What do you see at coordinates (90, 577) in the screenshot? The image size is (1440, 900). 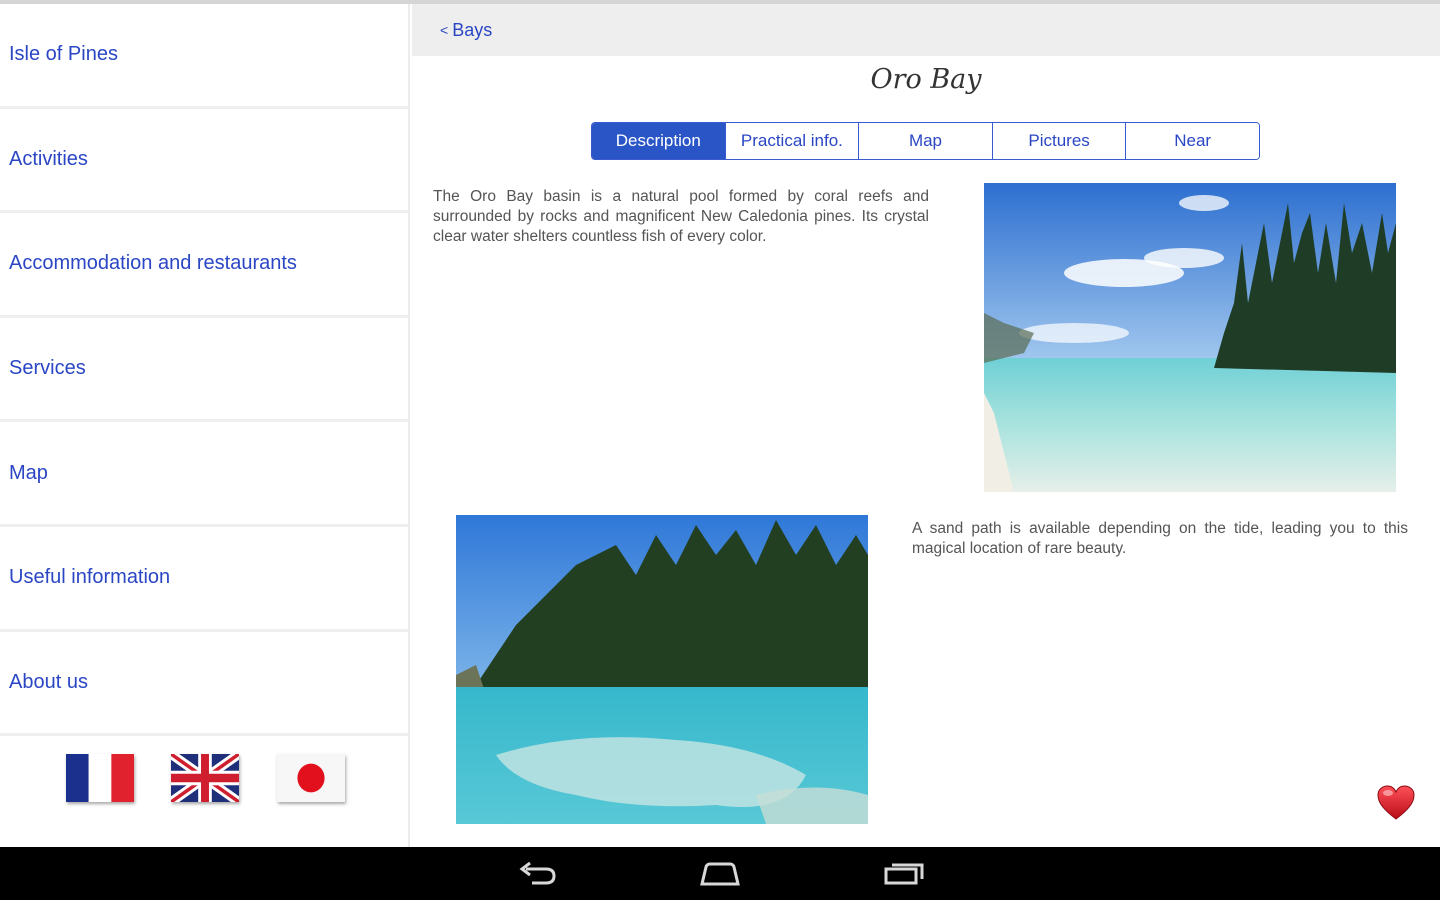 I see `sidebar-item-label: Useful information` at bounding box center [90, 577].